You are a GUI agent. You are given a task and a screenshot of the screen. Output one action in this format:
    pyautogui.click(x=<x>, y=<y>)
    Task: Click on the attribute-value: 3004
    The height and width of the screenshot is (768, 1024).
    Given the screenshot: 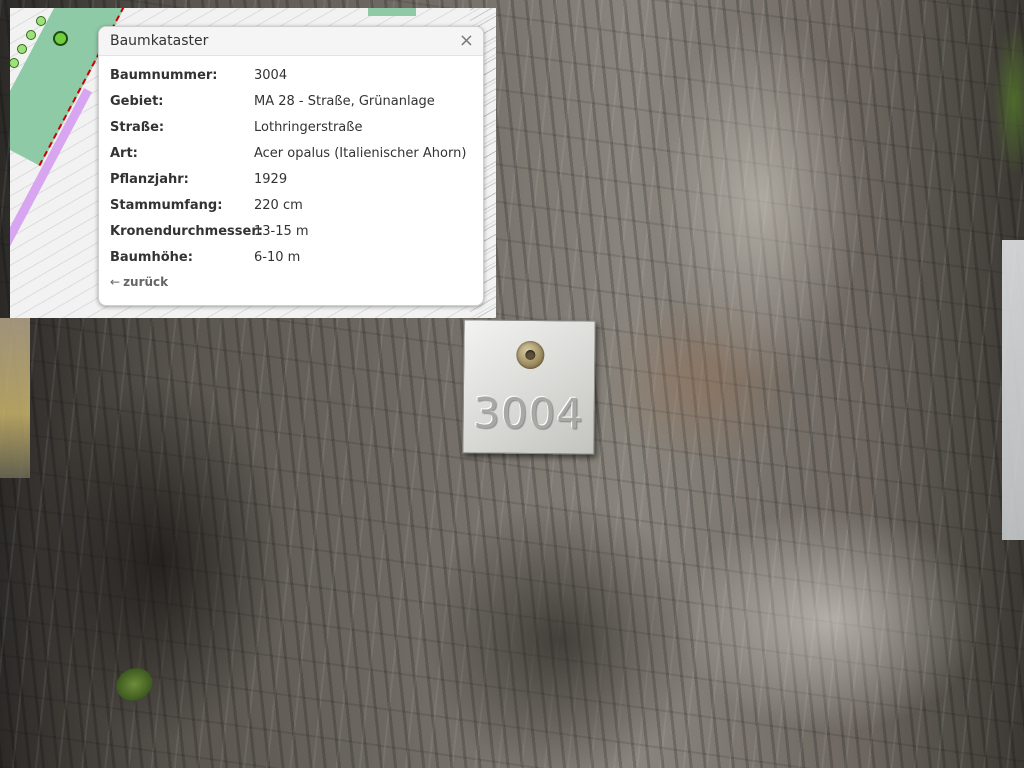 What is the action you would take?
    pyautogui.click(x=271, y=76)
    